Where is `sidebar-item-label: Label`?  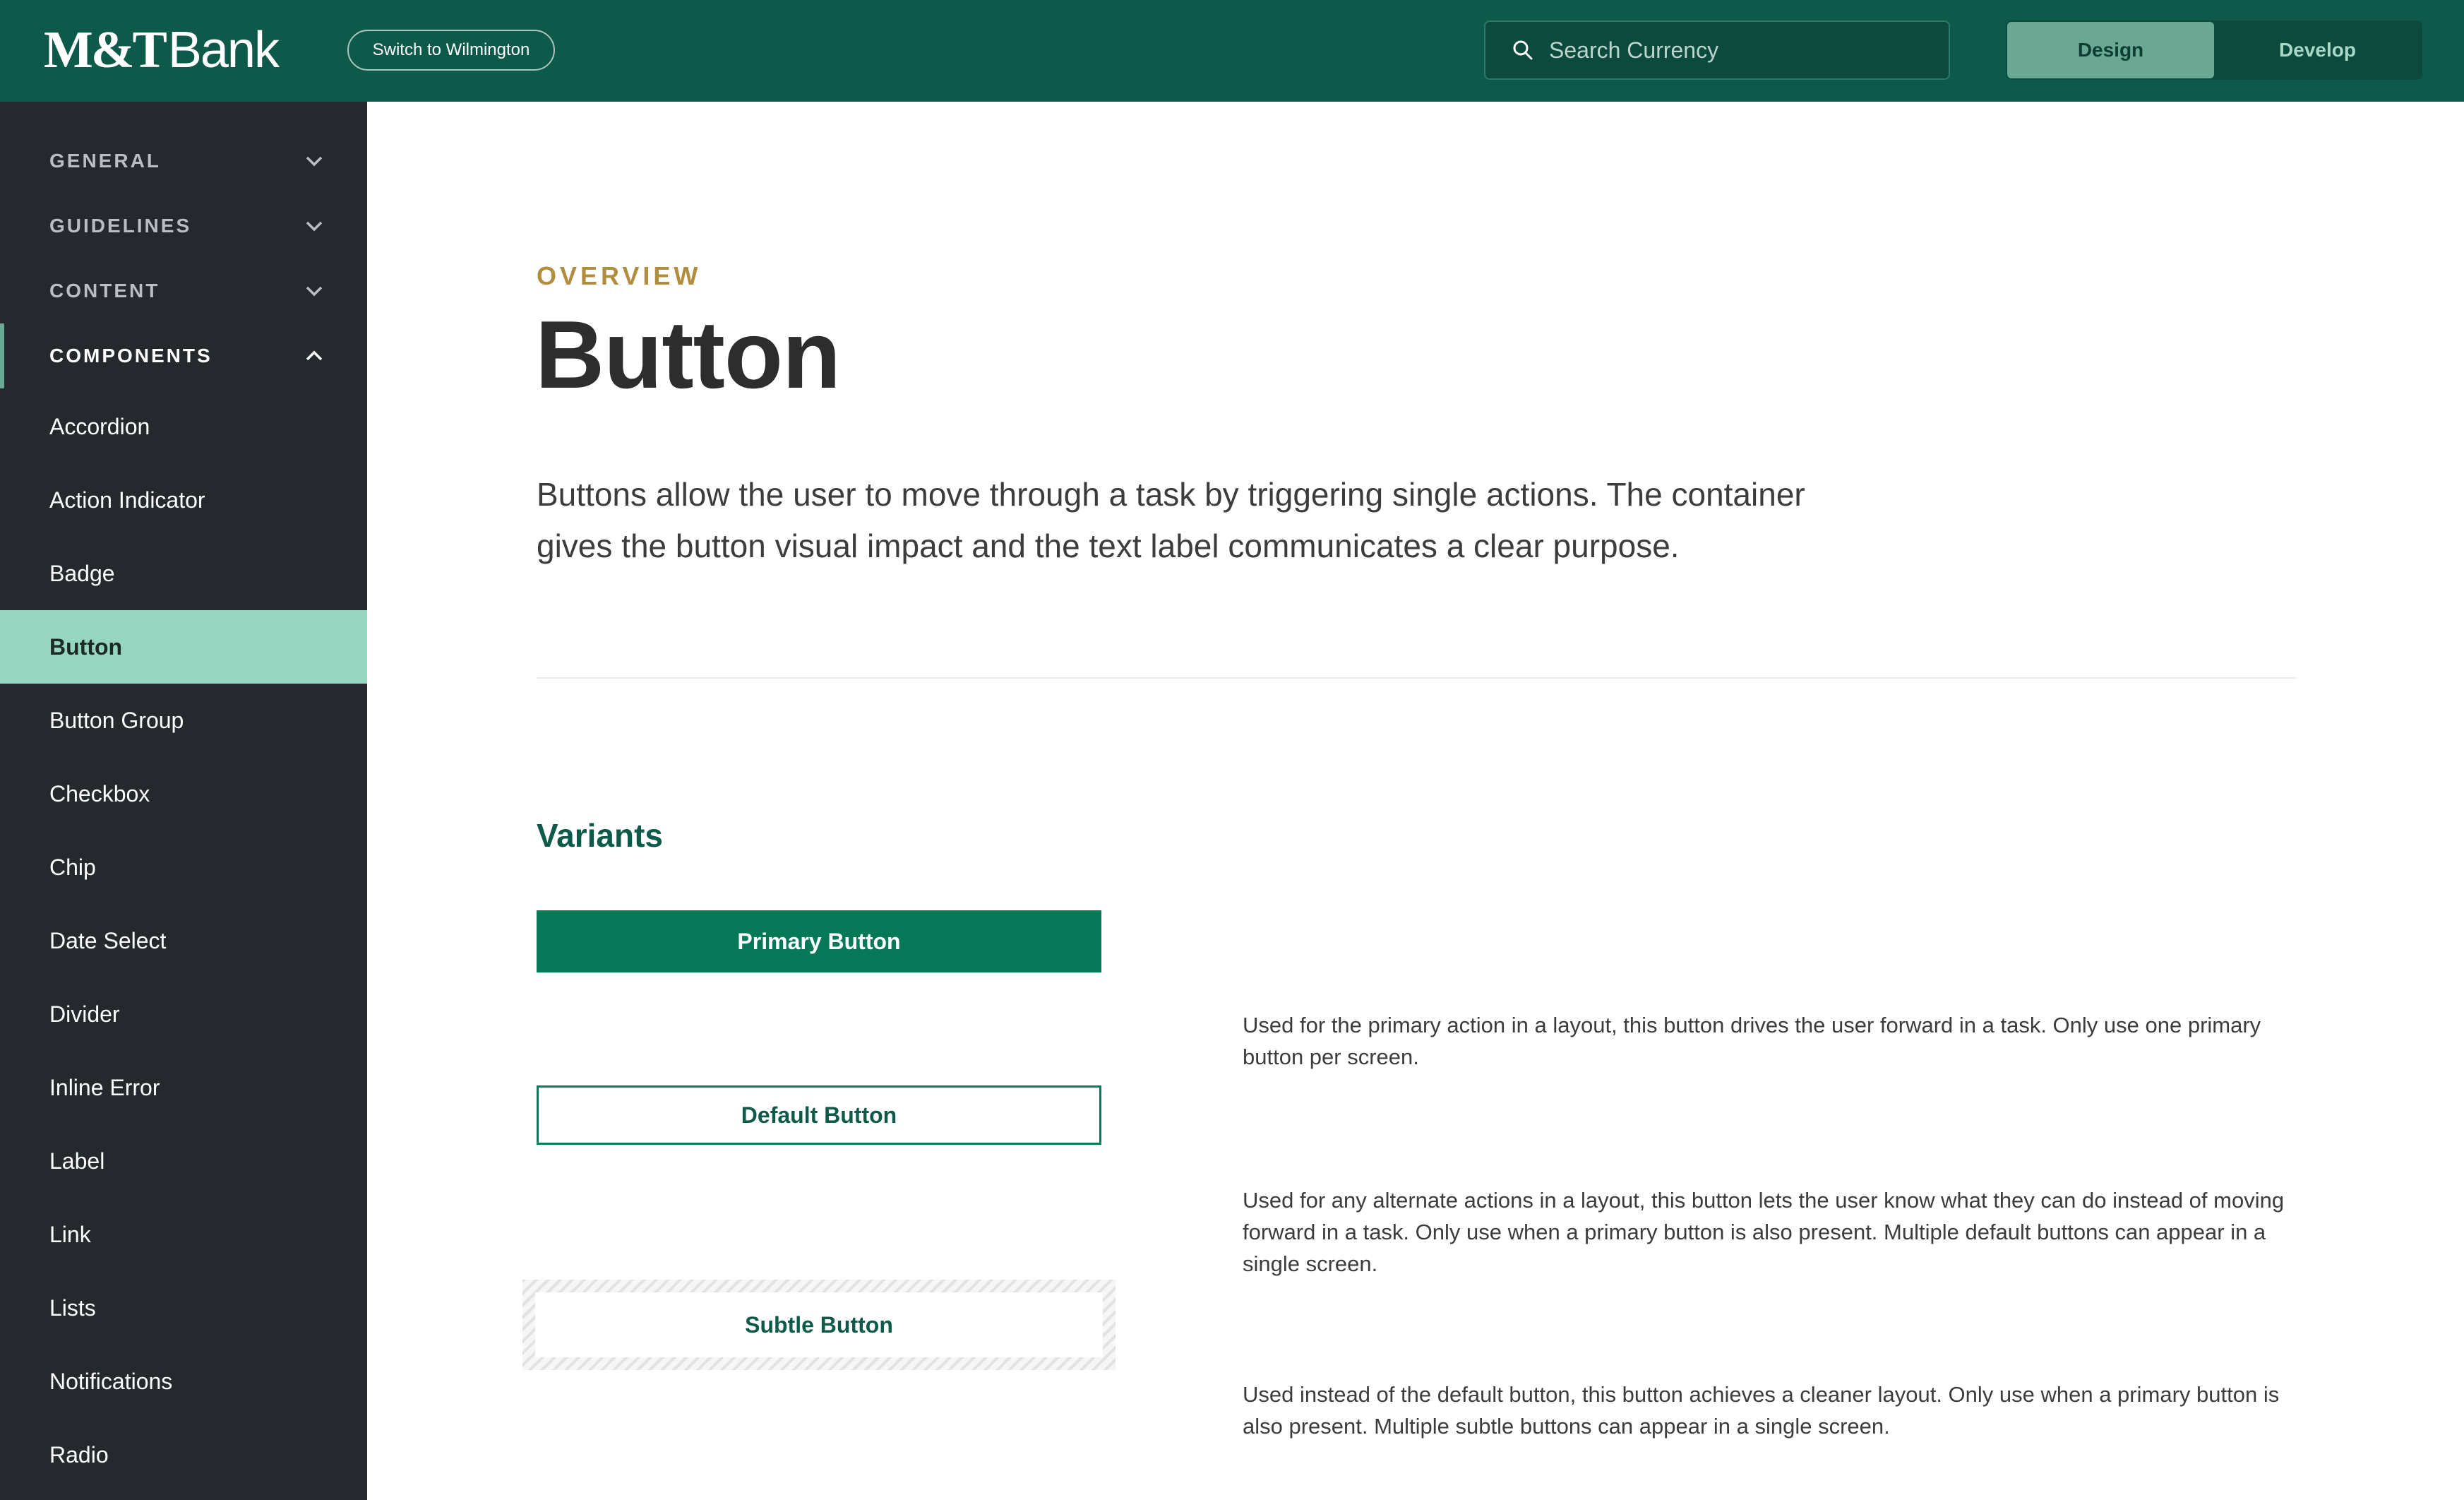
sidebar-item-label: Label is located at coordinates (183, 1161).